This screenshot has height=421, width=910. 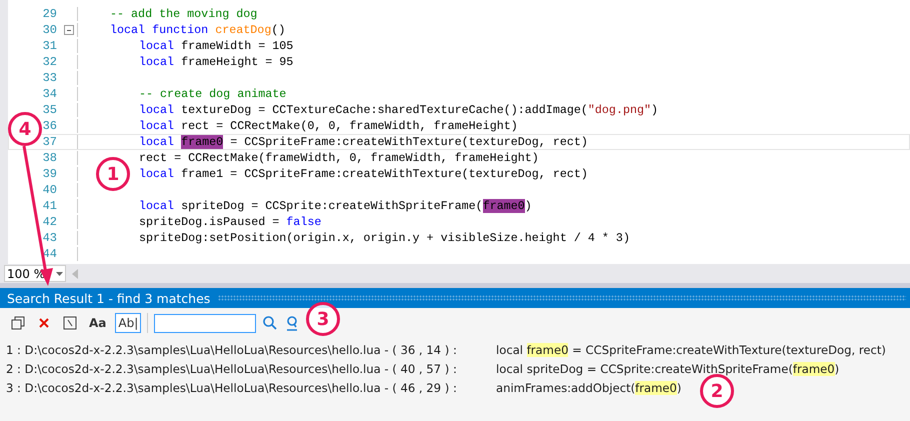 I want to click on line-number: 39, so click(x=49, y=174).